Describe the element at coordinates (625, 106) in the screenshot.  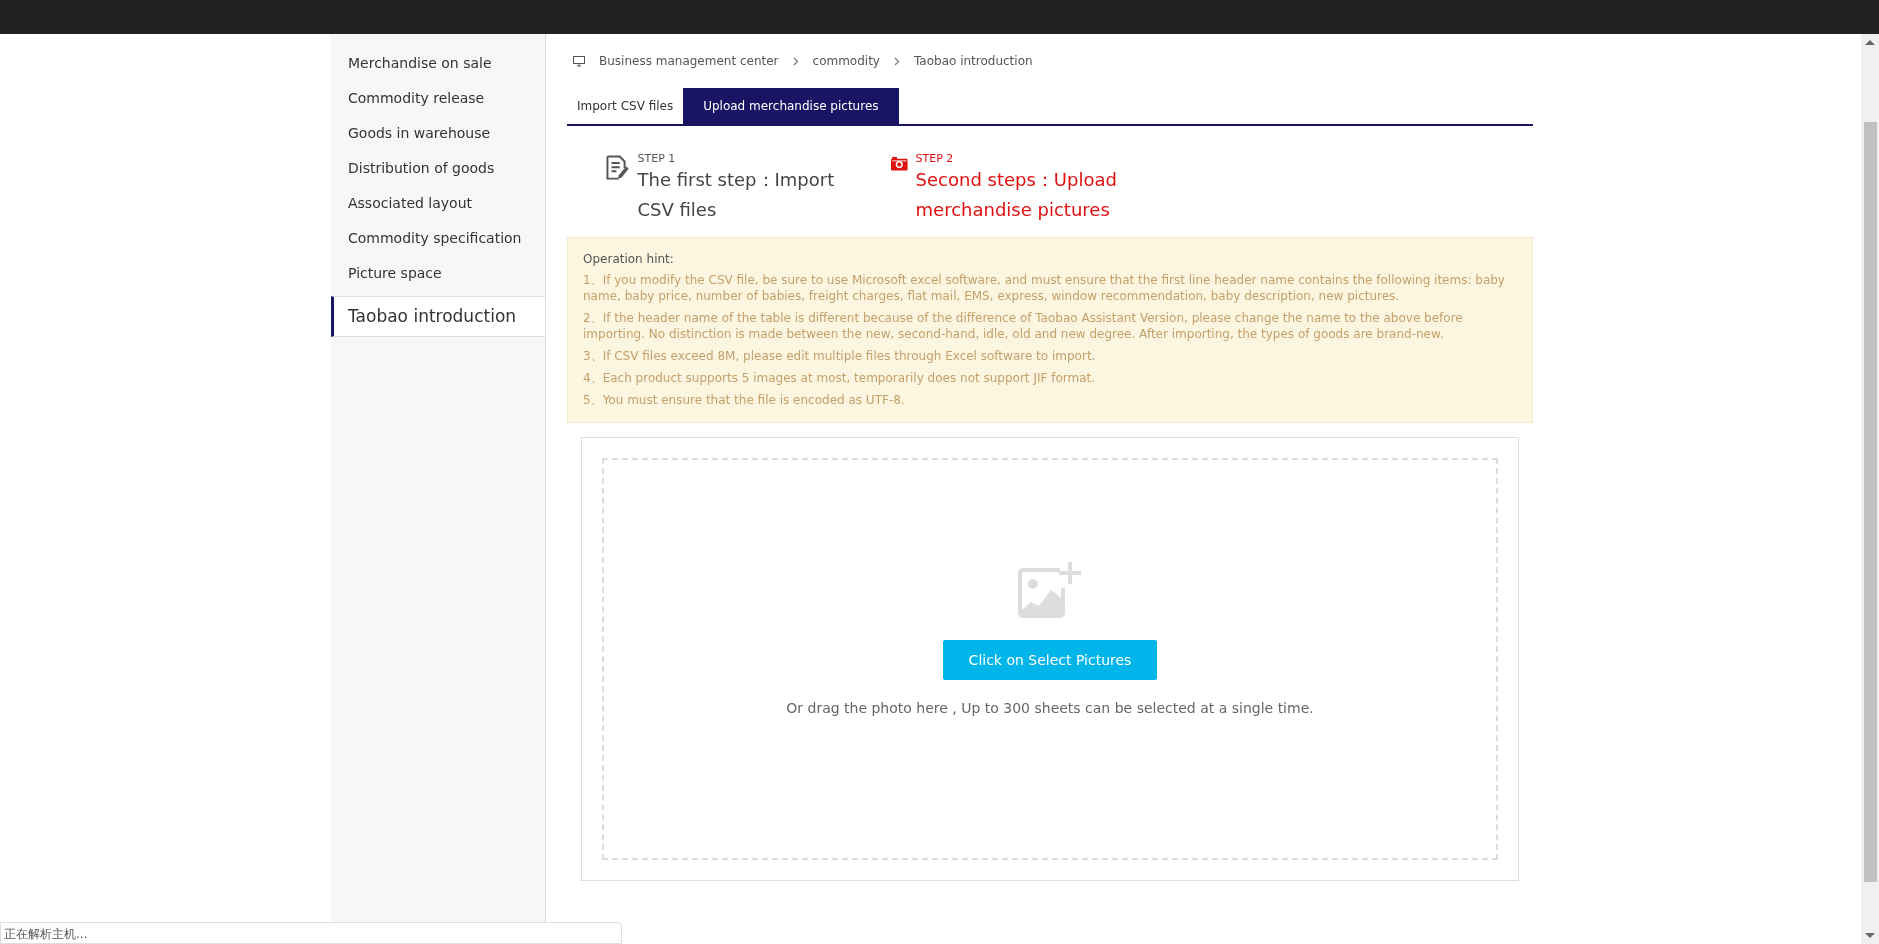
I see `tab: Import CSV files` at that location.